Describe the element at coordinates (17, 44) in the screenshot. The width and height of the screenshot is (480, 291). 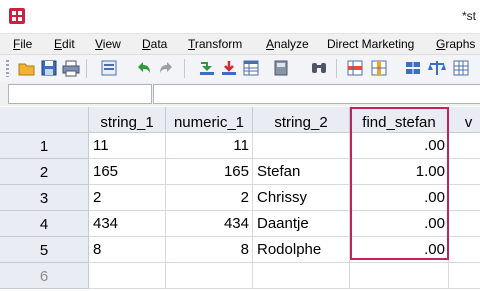
I see `menu-mnemonic: F` at that location.